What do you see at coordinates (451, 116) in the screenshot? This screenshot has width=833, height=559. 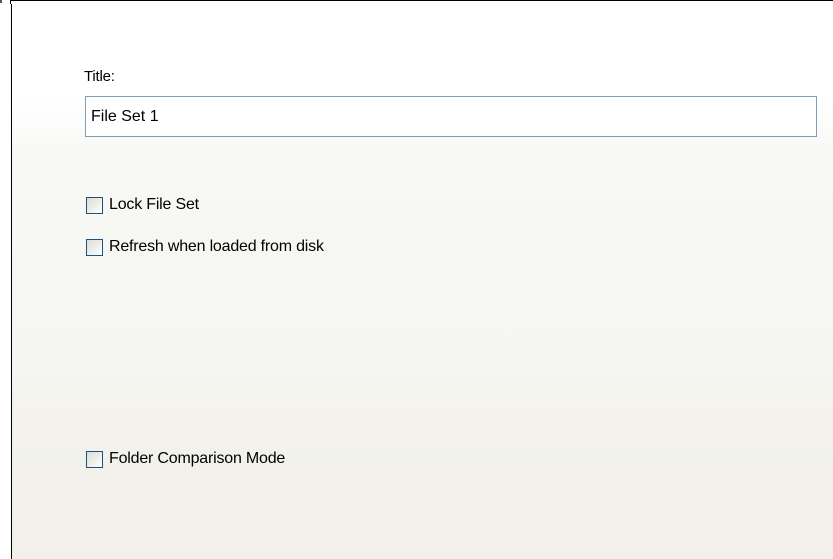 I see `title-input` at bounding box center [451, 116].